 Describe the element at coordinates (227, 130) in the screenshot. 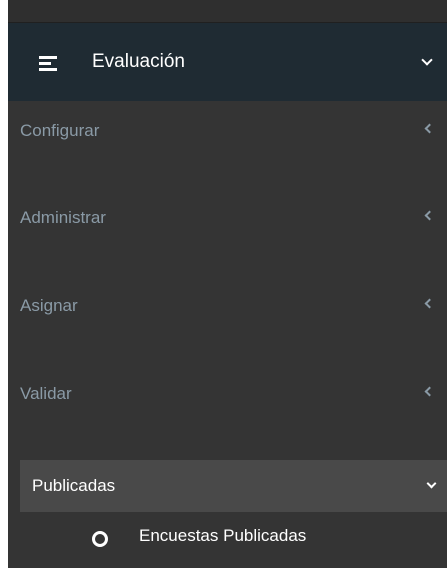

I see `sidebar-item-configurar: Configurar` at that location.